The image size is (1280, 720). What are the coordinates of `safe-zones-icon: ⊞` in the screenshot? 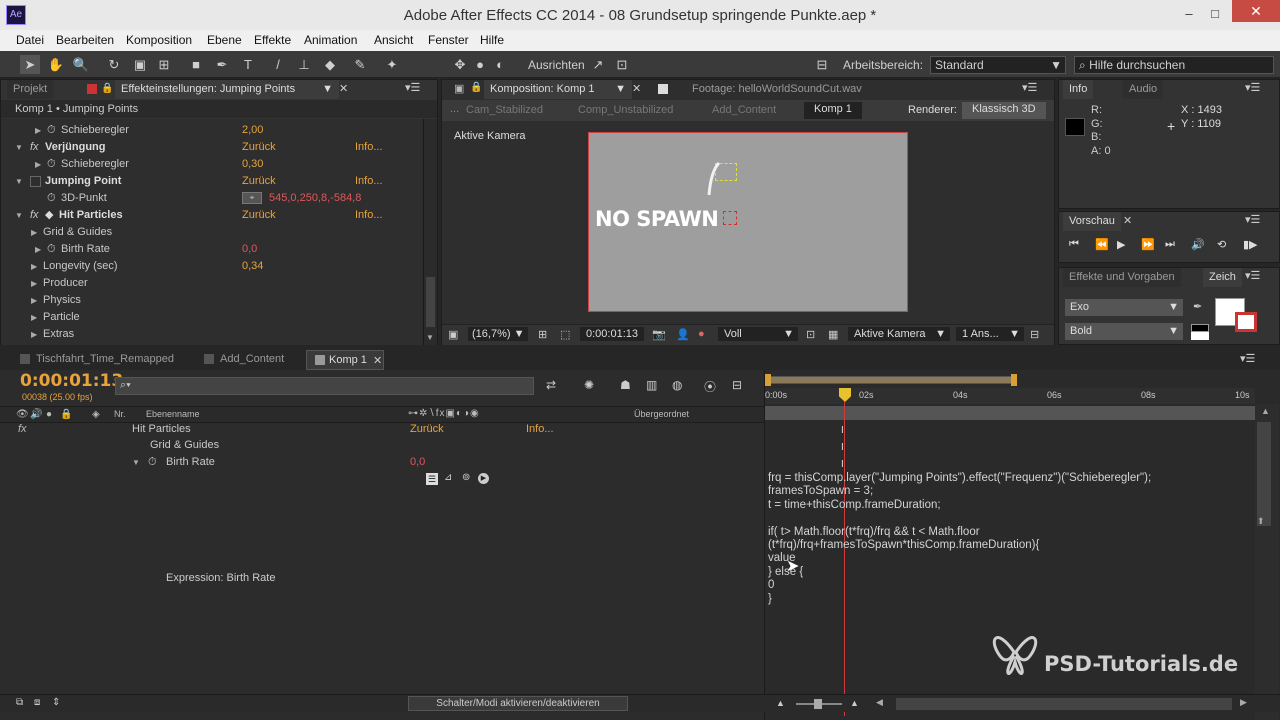 It's located at (542, 334).